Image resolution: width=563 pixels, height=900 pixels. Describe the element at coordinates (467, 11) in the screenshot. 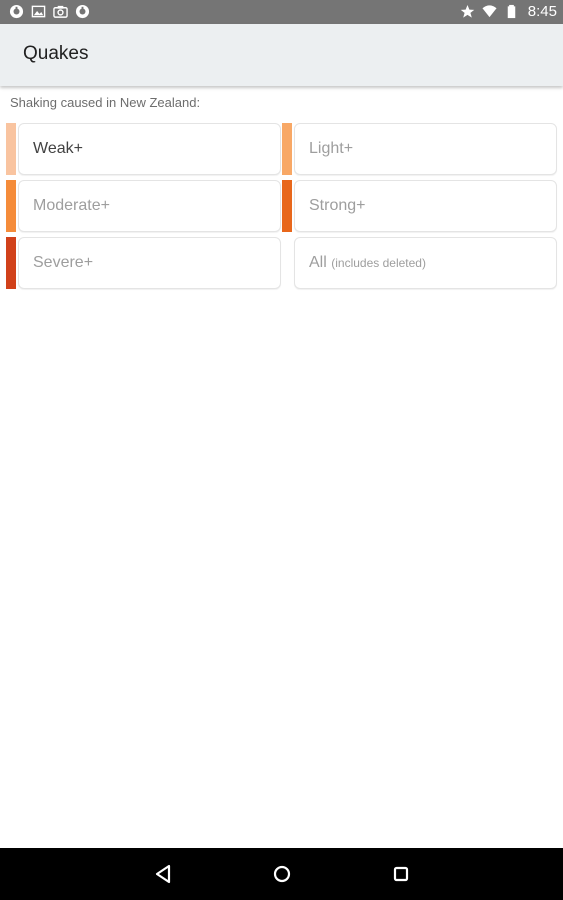

I see `star-icon` at that location.